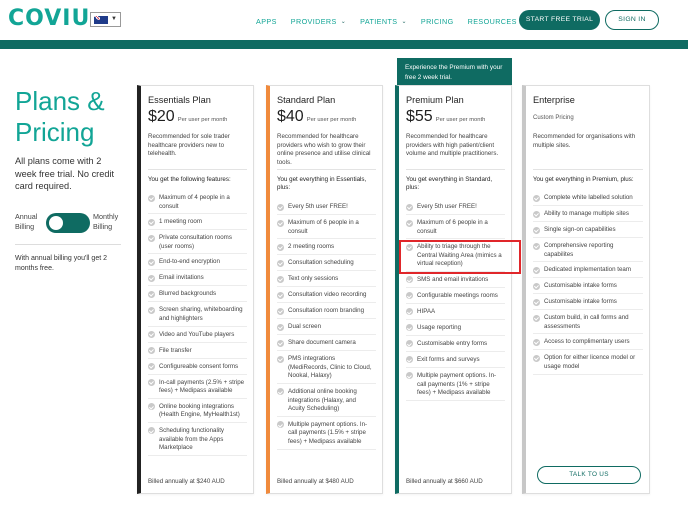 This screenshot has width=688, height=511. What do you see at coordinates (197, 278) in the screenshot?
I see `feature-item: Email invitations` at bounding box center [197, 278].